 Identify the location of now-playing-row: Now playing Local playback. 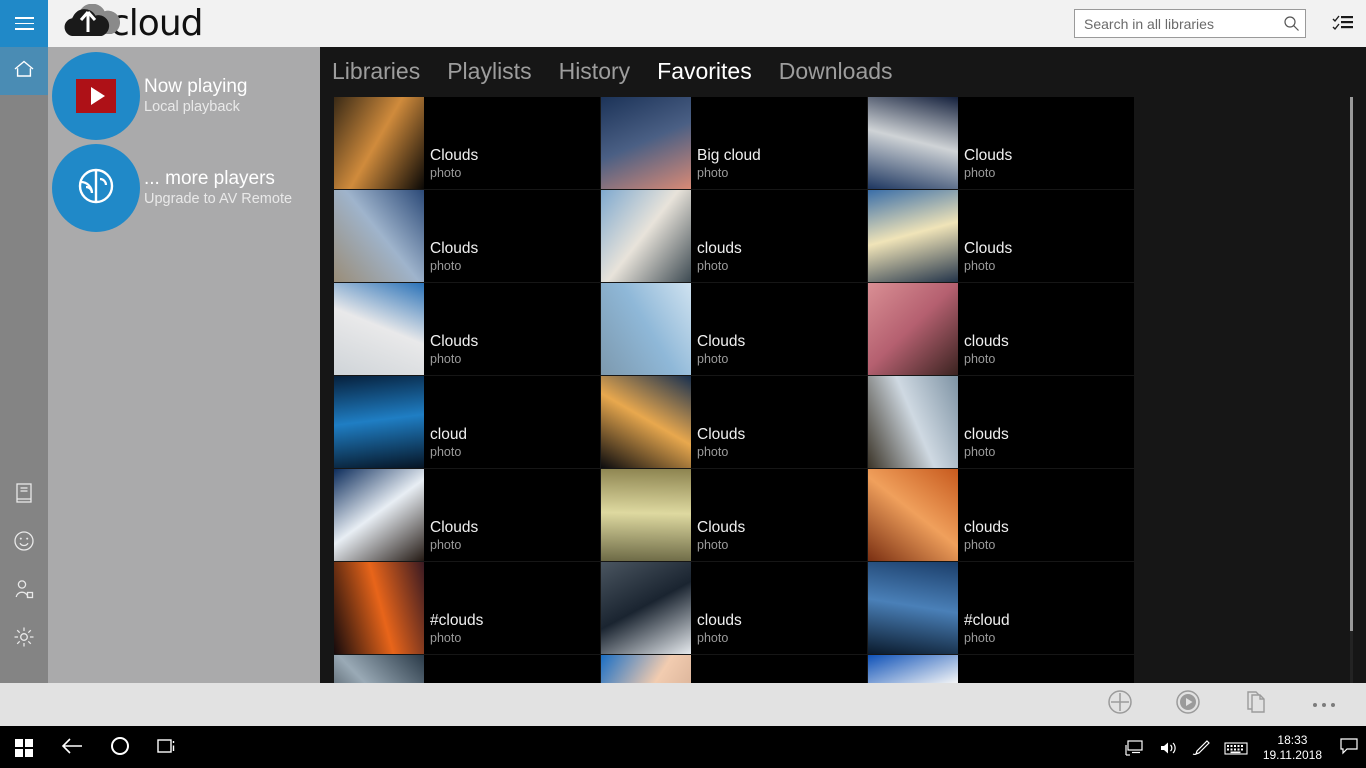
(148, 96).